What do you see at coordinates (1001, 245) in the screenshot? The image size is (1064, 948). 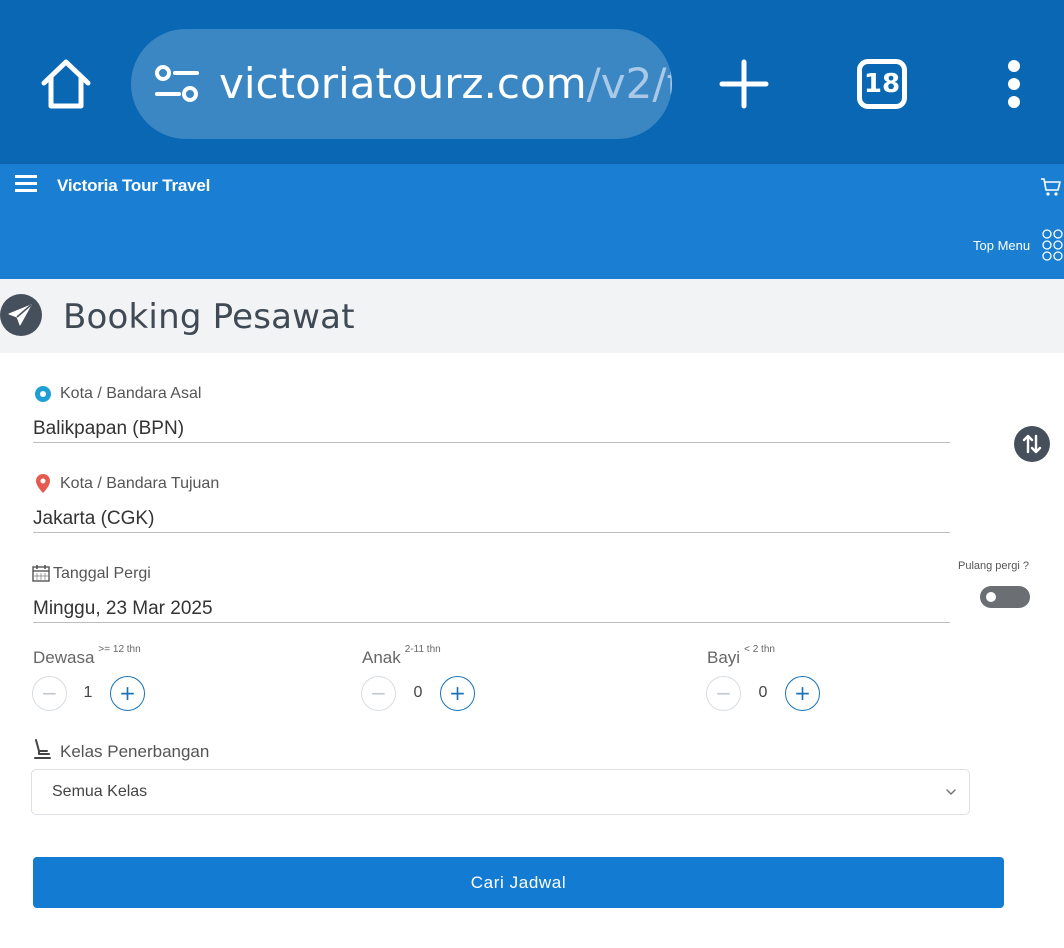 I see `top-menu-label: Top Menu` at bounding box center [1001, 245].